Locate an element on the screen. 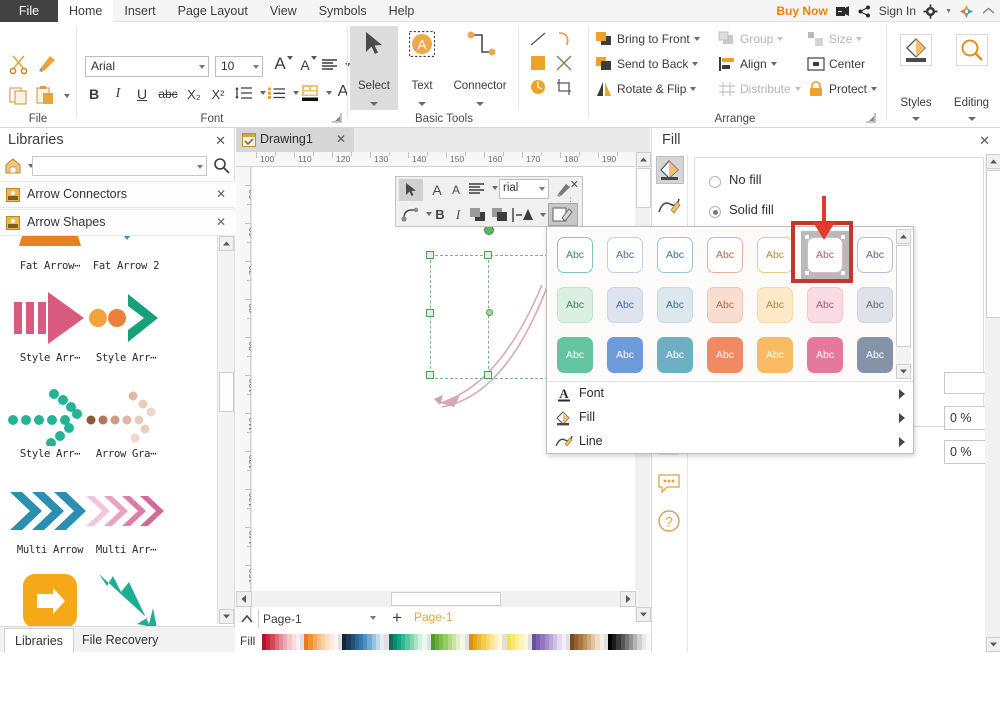 Image resolution: width=1000 pixels, height=726 pixels. bring-to-front-button: Bring to Front is located at coordinates (647, 39).